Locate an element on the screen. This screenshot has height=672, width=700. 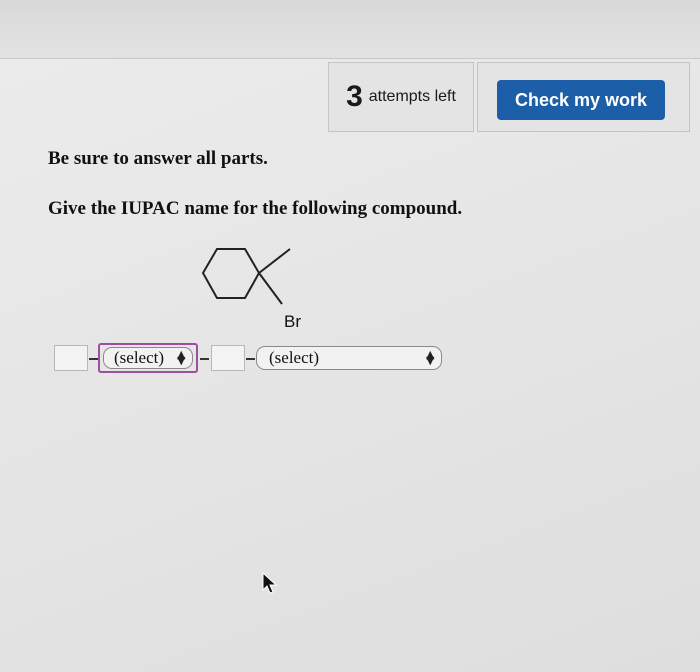
bromomethylcyclohexane-structure is located at coordinates (246, 276).